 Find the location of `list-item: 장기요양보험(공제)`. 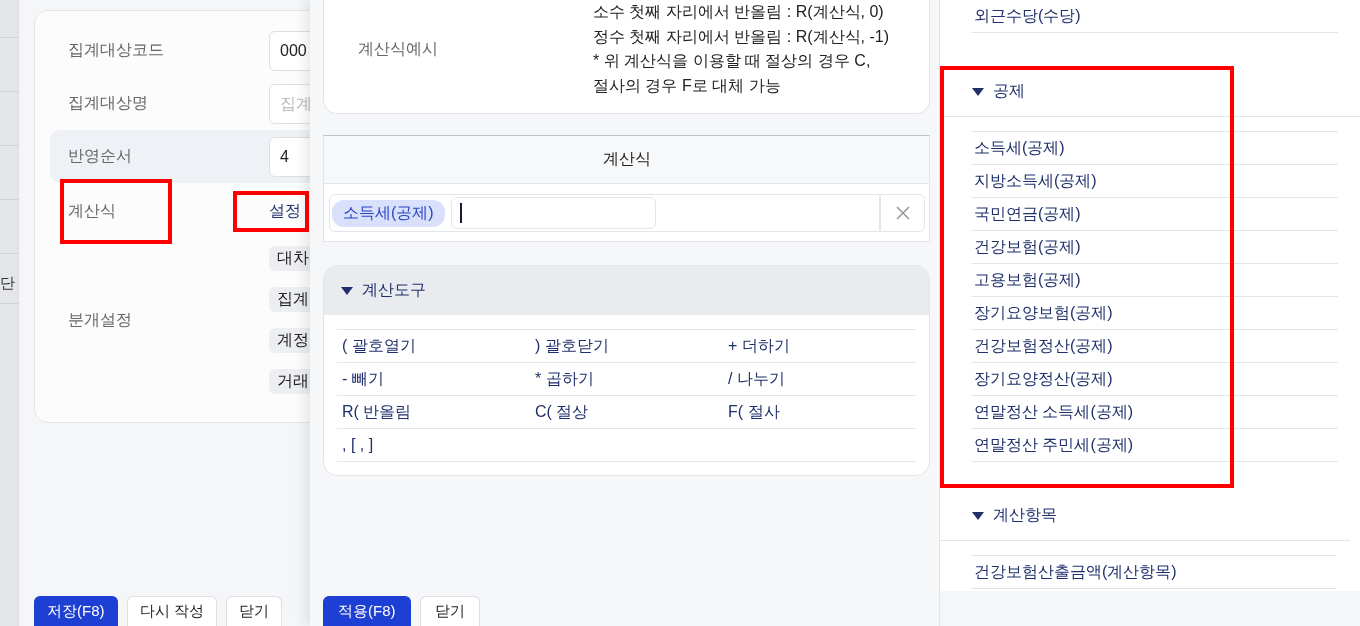

list-item: 장기요양보험(공제) is located at coordinates (1154, 313).